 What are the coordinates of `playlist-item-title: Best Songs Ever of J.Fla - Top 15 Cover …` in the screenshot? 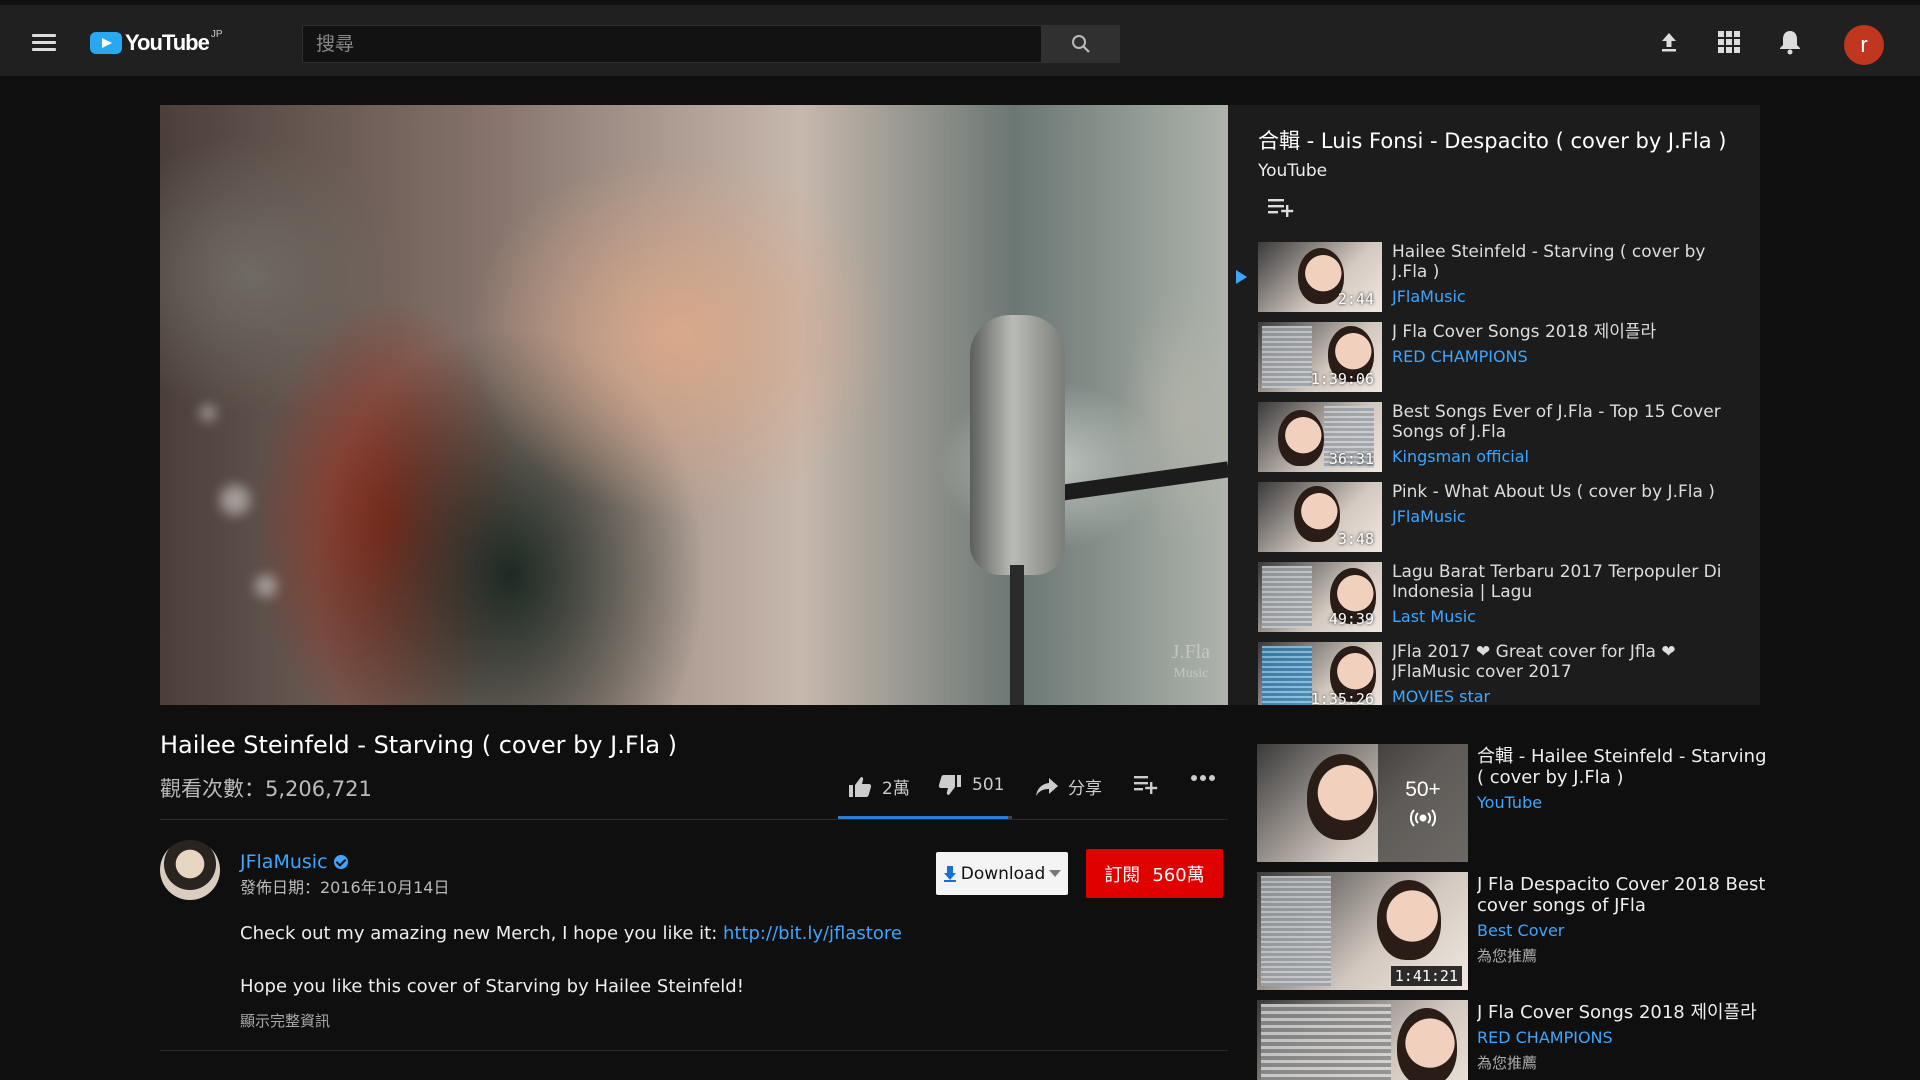 It's located at (1556, 422).